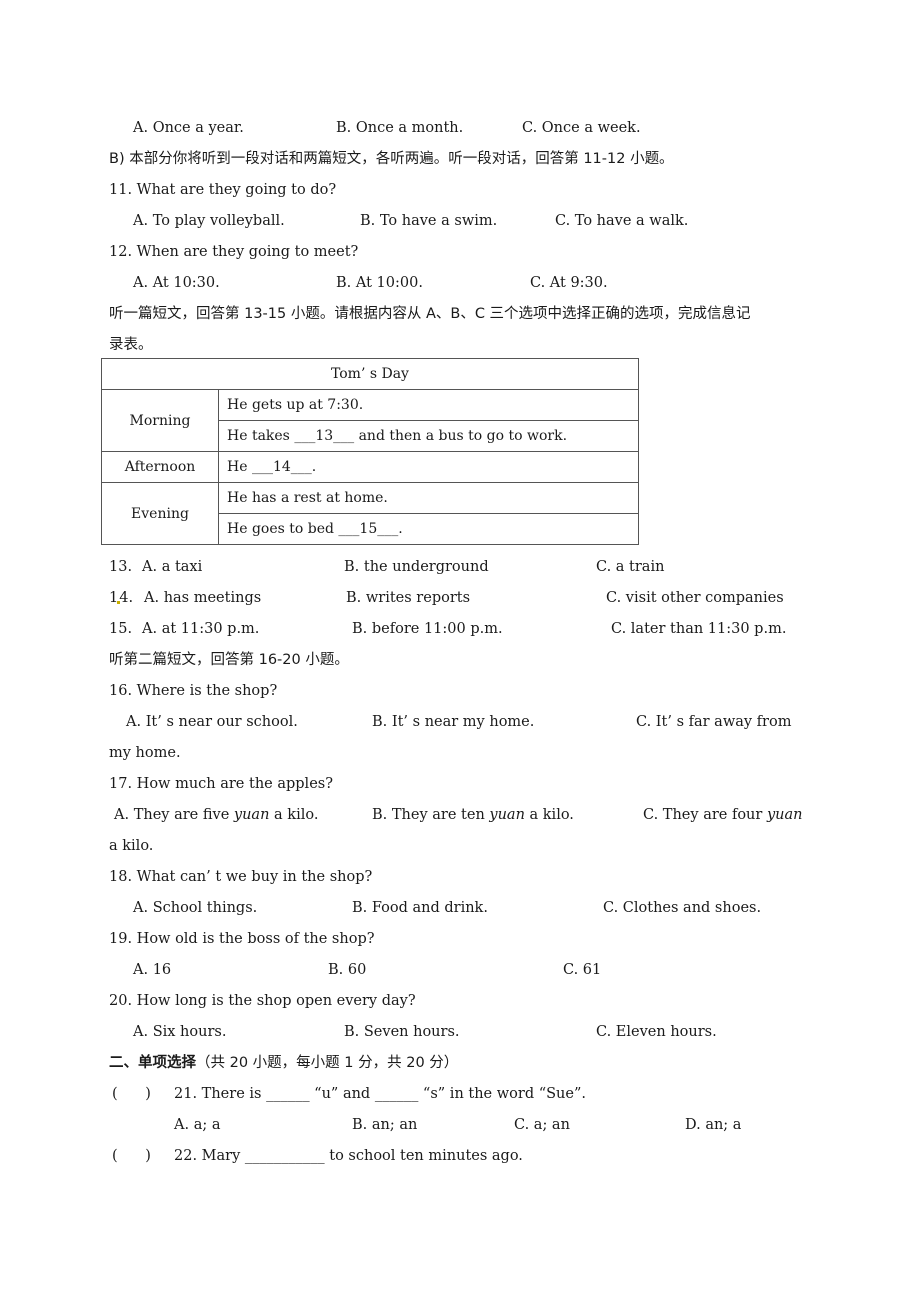 Image resolution: width=920 pixels, height=1302 pixels. What do you see at coordinates (119, 602) in the screenshot?
I see `cursor-mark` at bounding box center [119, 602].